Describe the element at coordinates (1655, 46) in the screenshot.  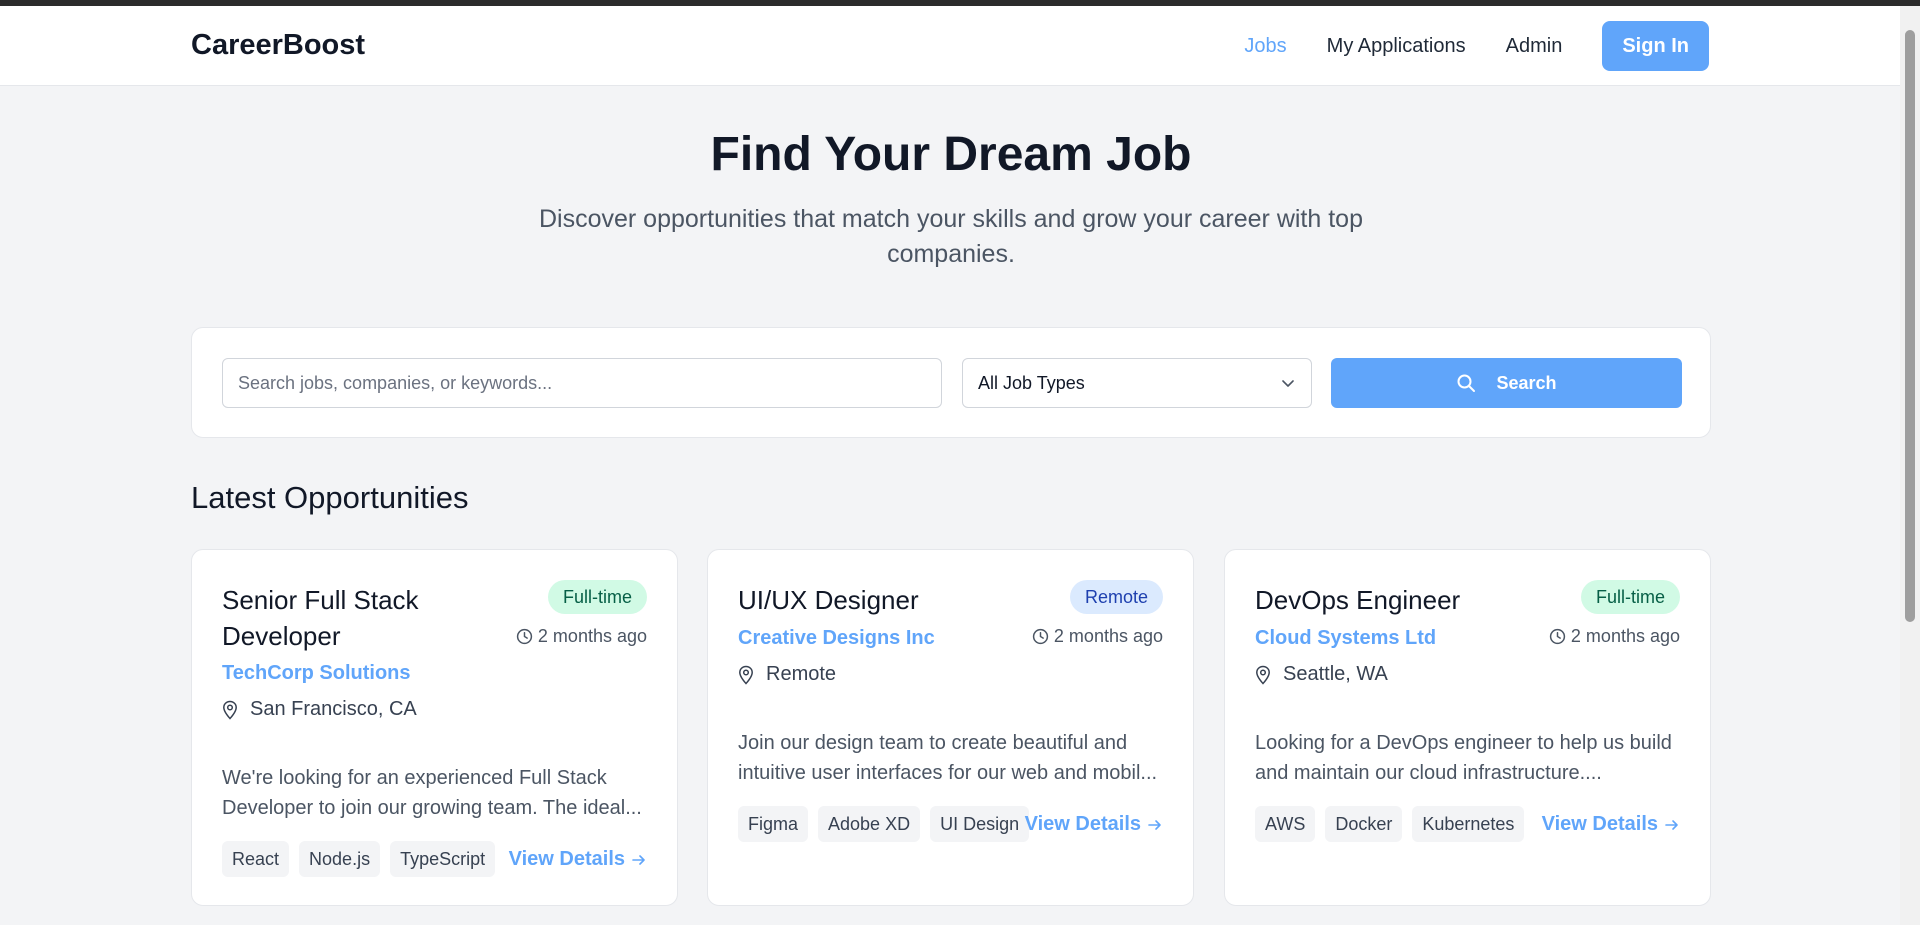
I see `sign-in-button: Sign In` at that location.